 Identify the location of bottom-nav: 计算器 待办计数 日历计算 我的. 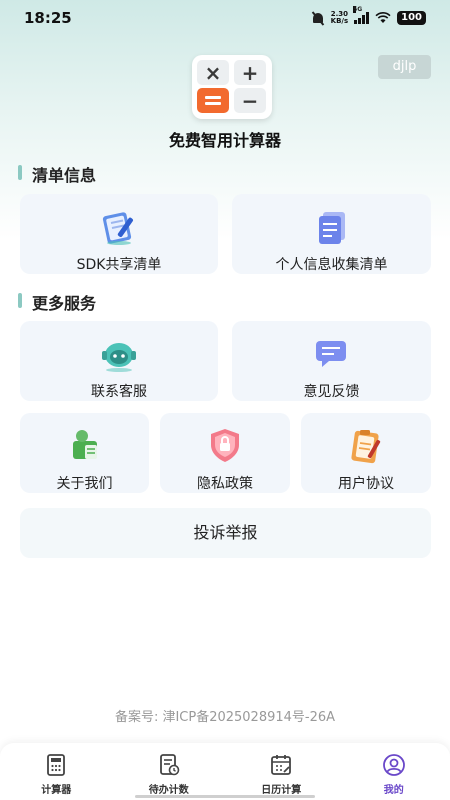
(225, 771).